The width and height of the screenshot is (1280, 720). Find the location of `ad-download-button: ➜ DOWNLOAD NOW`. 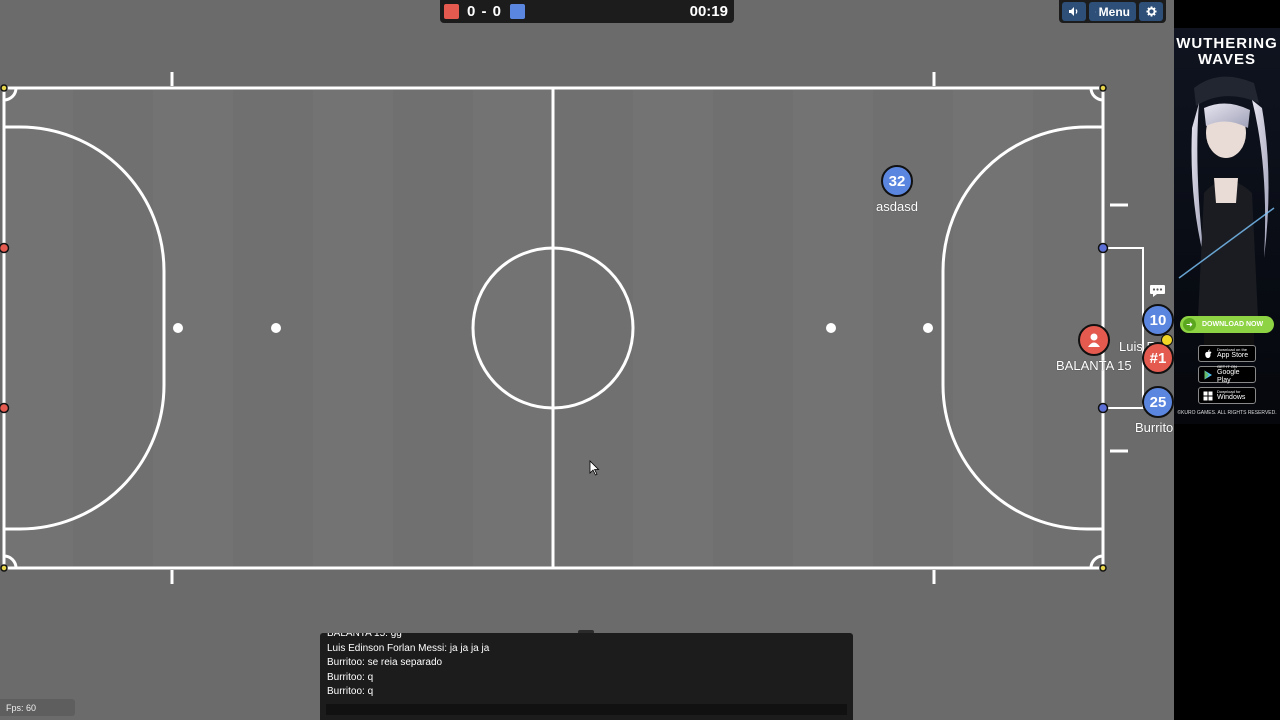

ad-download-button: ➜ DOWNLOAD NOW is located at coordinates (1227, 324).